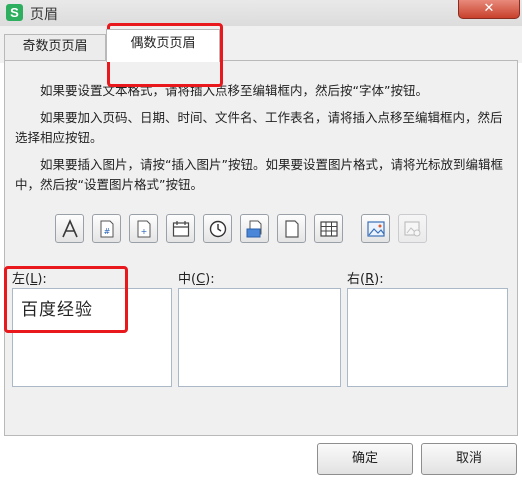  What do you see at coordinates (29, 279) in the screenshot?
I see `left-section-label: 左(L):` at bounding box center [29, 279].